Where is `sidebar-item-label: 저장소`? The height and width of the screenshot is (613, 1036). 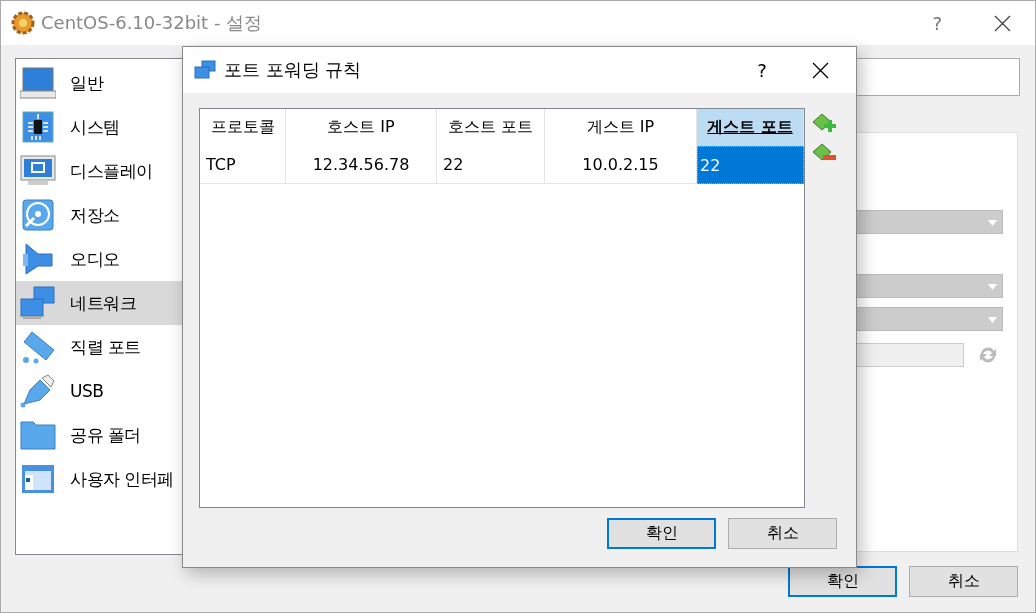
sidebar-item-label: 저장소 is located at coordinates (95, 215).